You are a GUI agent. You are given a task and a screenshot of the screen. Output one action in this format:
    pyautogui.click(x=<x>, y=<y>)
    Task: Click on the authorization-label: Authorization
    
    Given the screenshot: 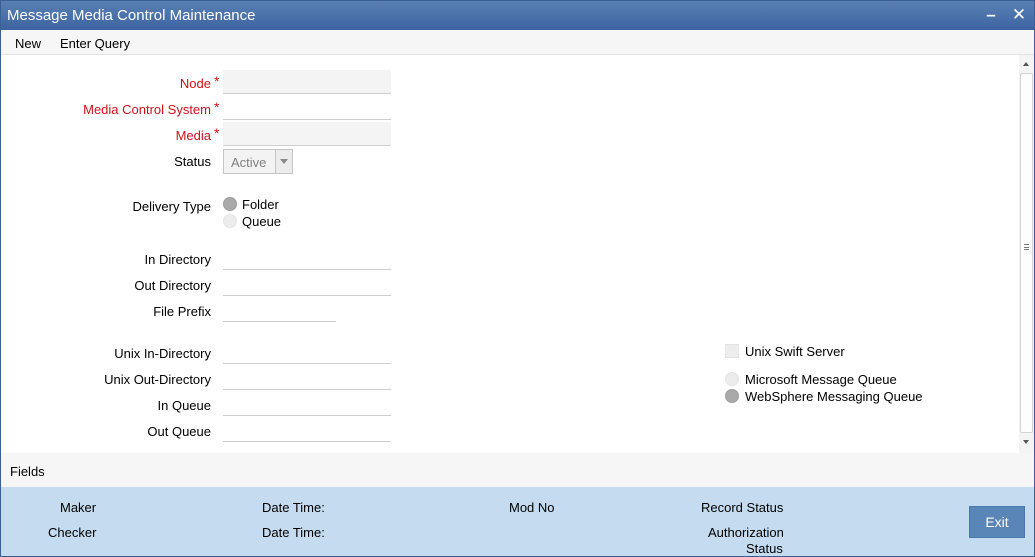 What is the action you would take?
    pyautogui.click(x=746, y=532)
    